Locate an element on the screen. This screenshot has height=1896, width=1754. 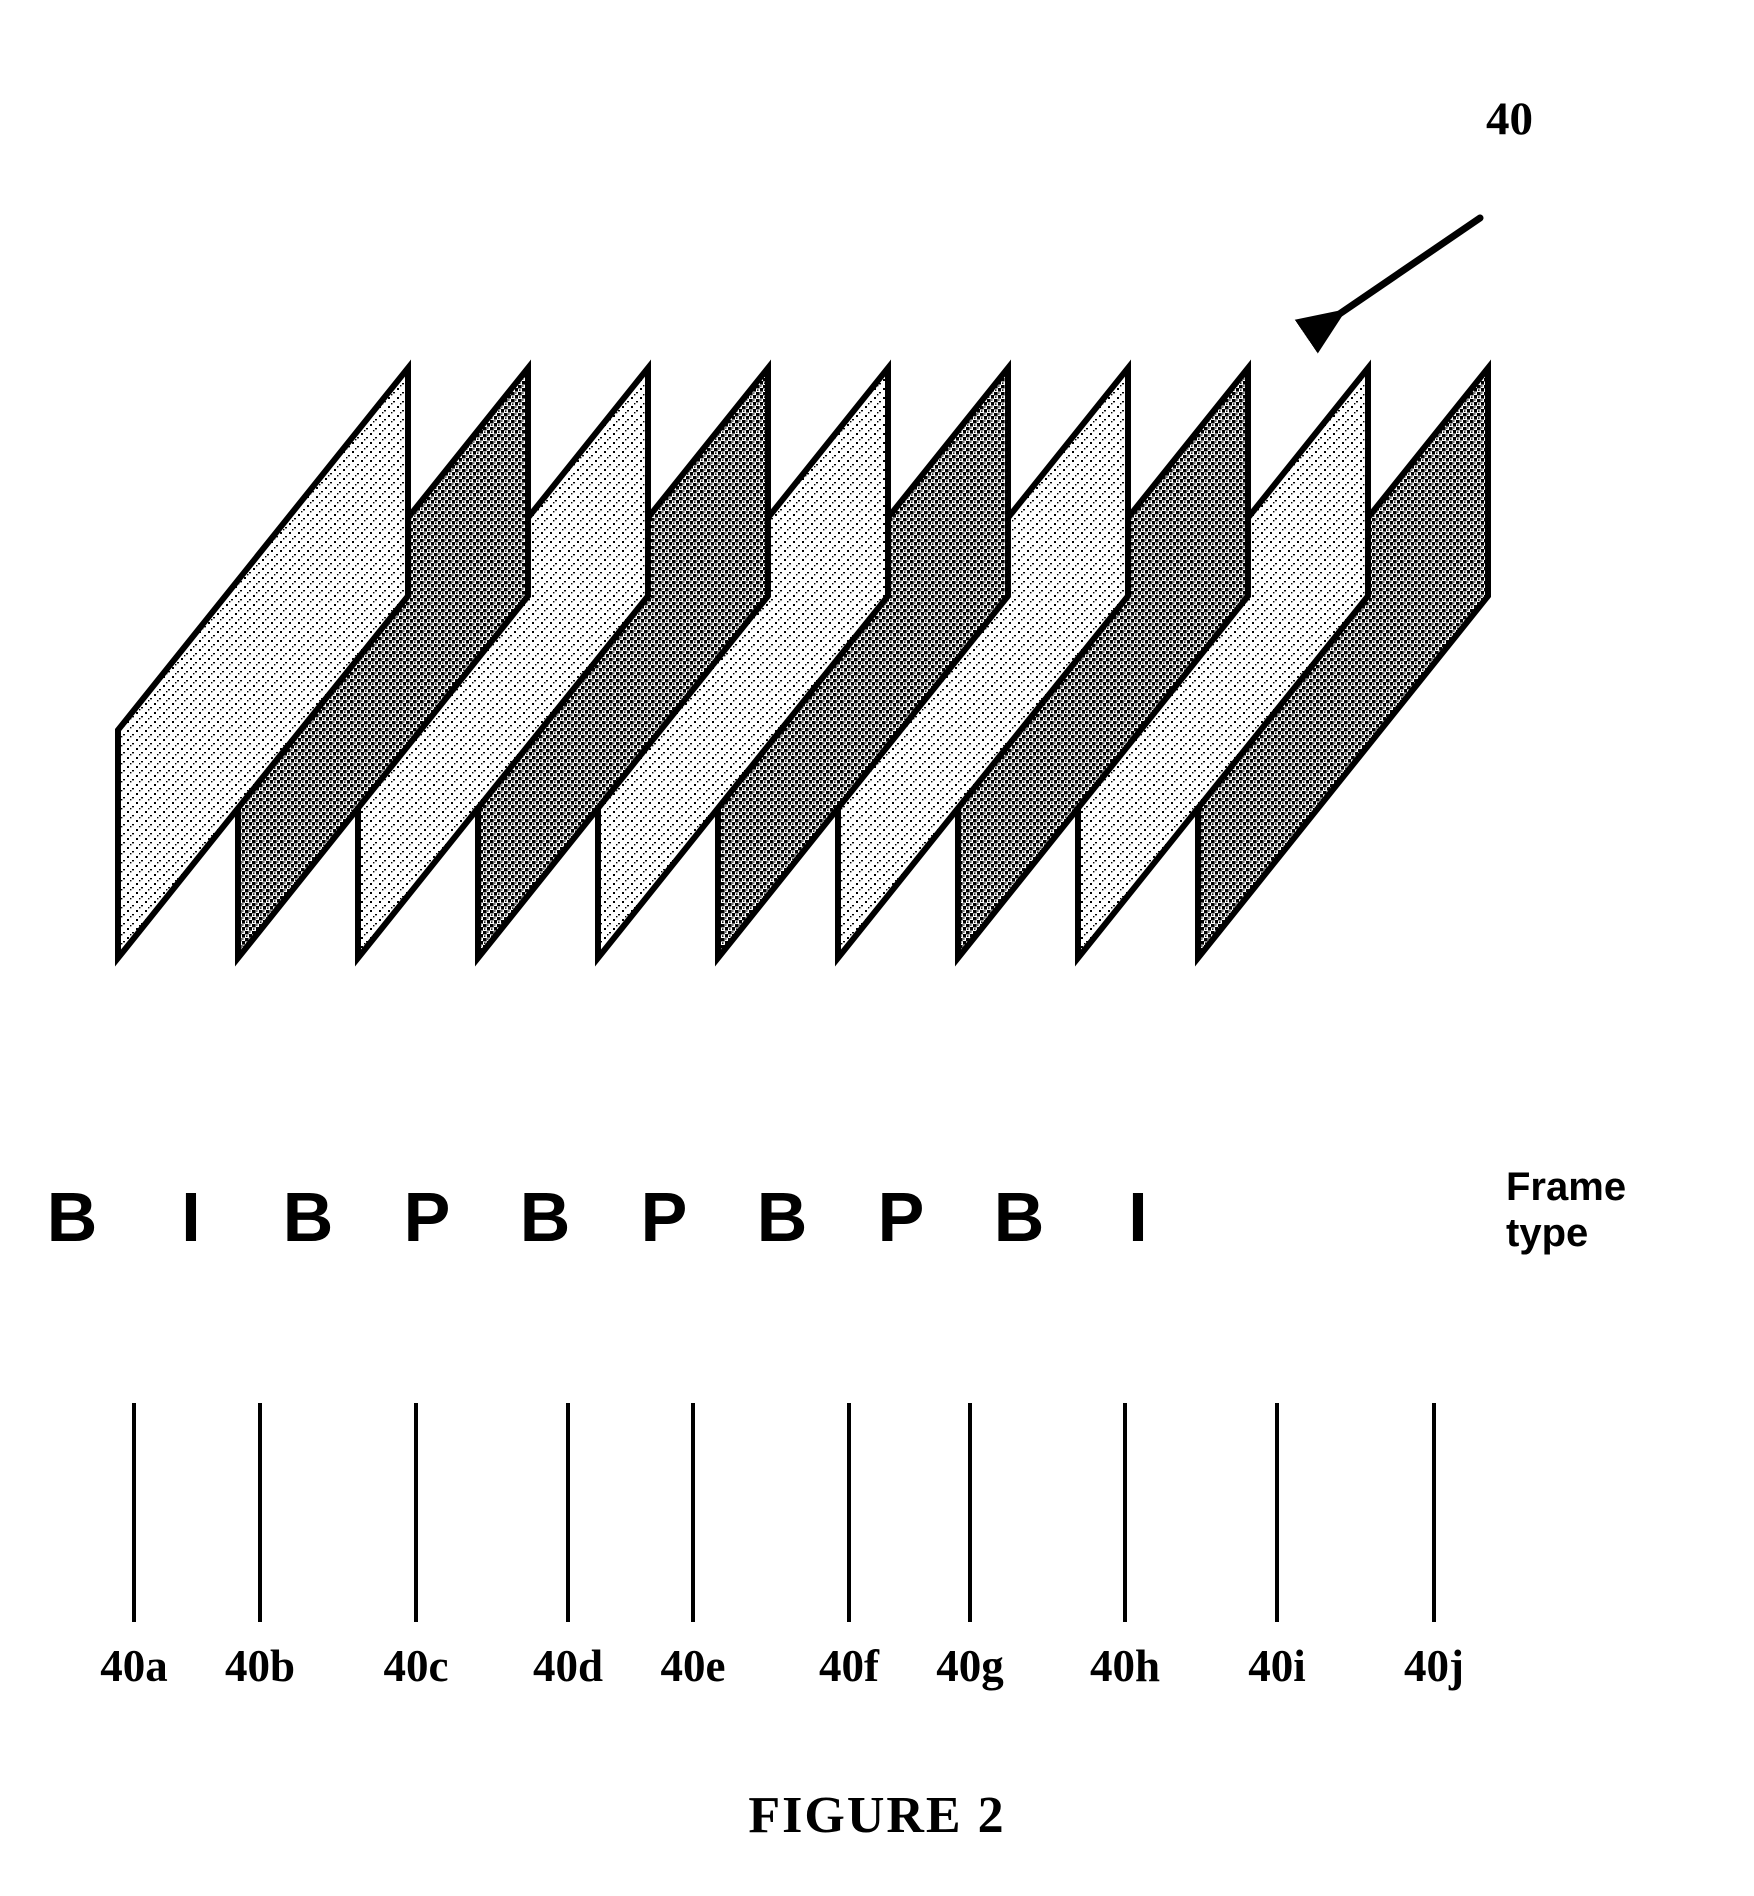
reference-label-40a: 40a is located at coordinates (134, 1666).